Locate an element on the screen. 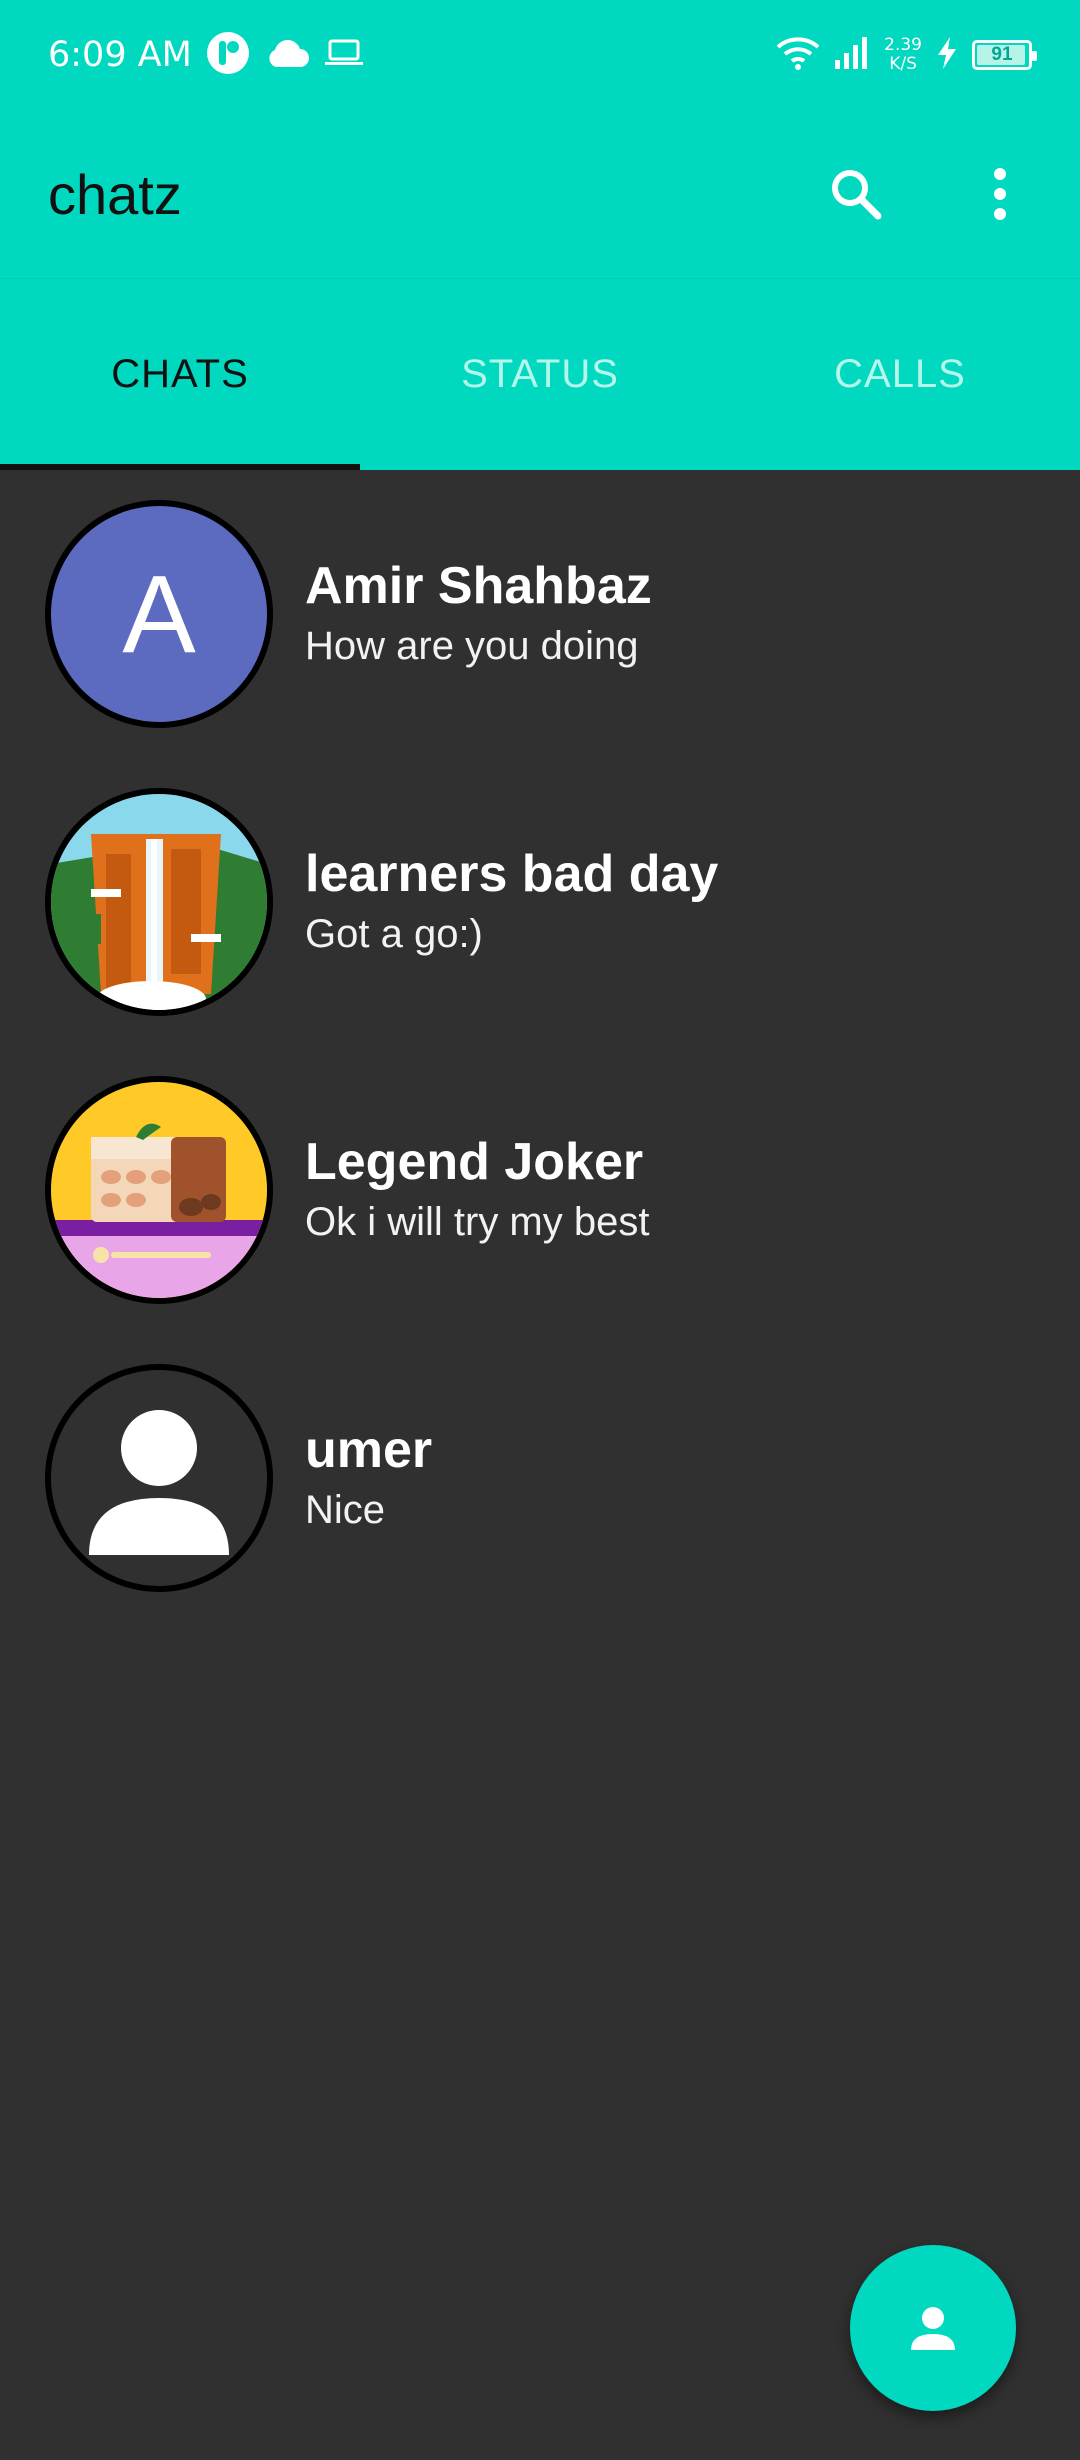 This screenshot has width=1080, height=2460. new-chat-button is located at coordinates (933, 2328).